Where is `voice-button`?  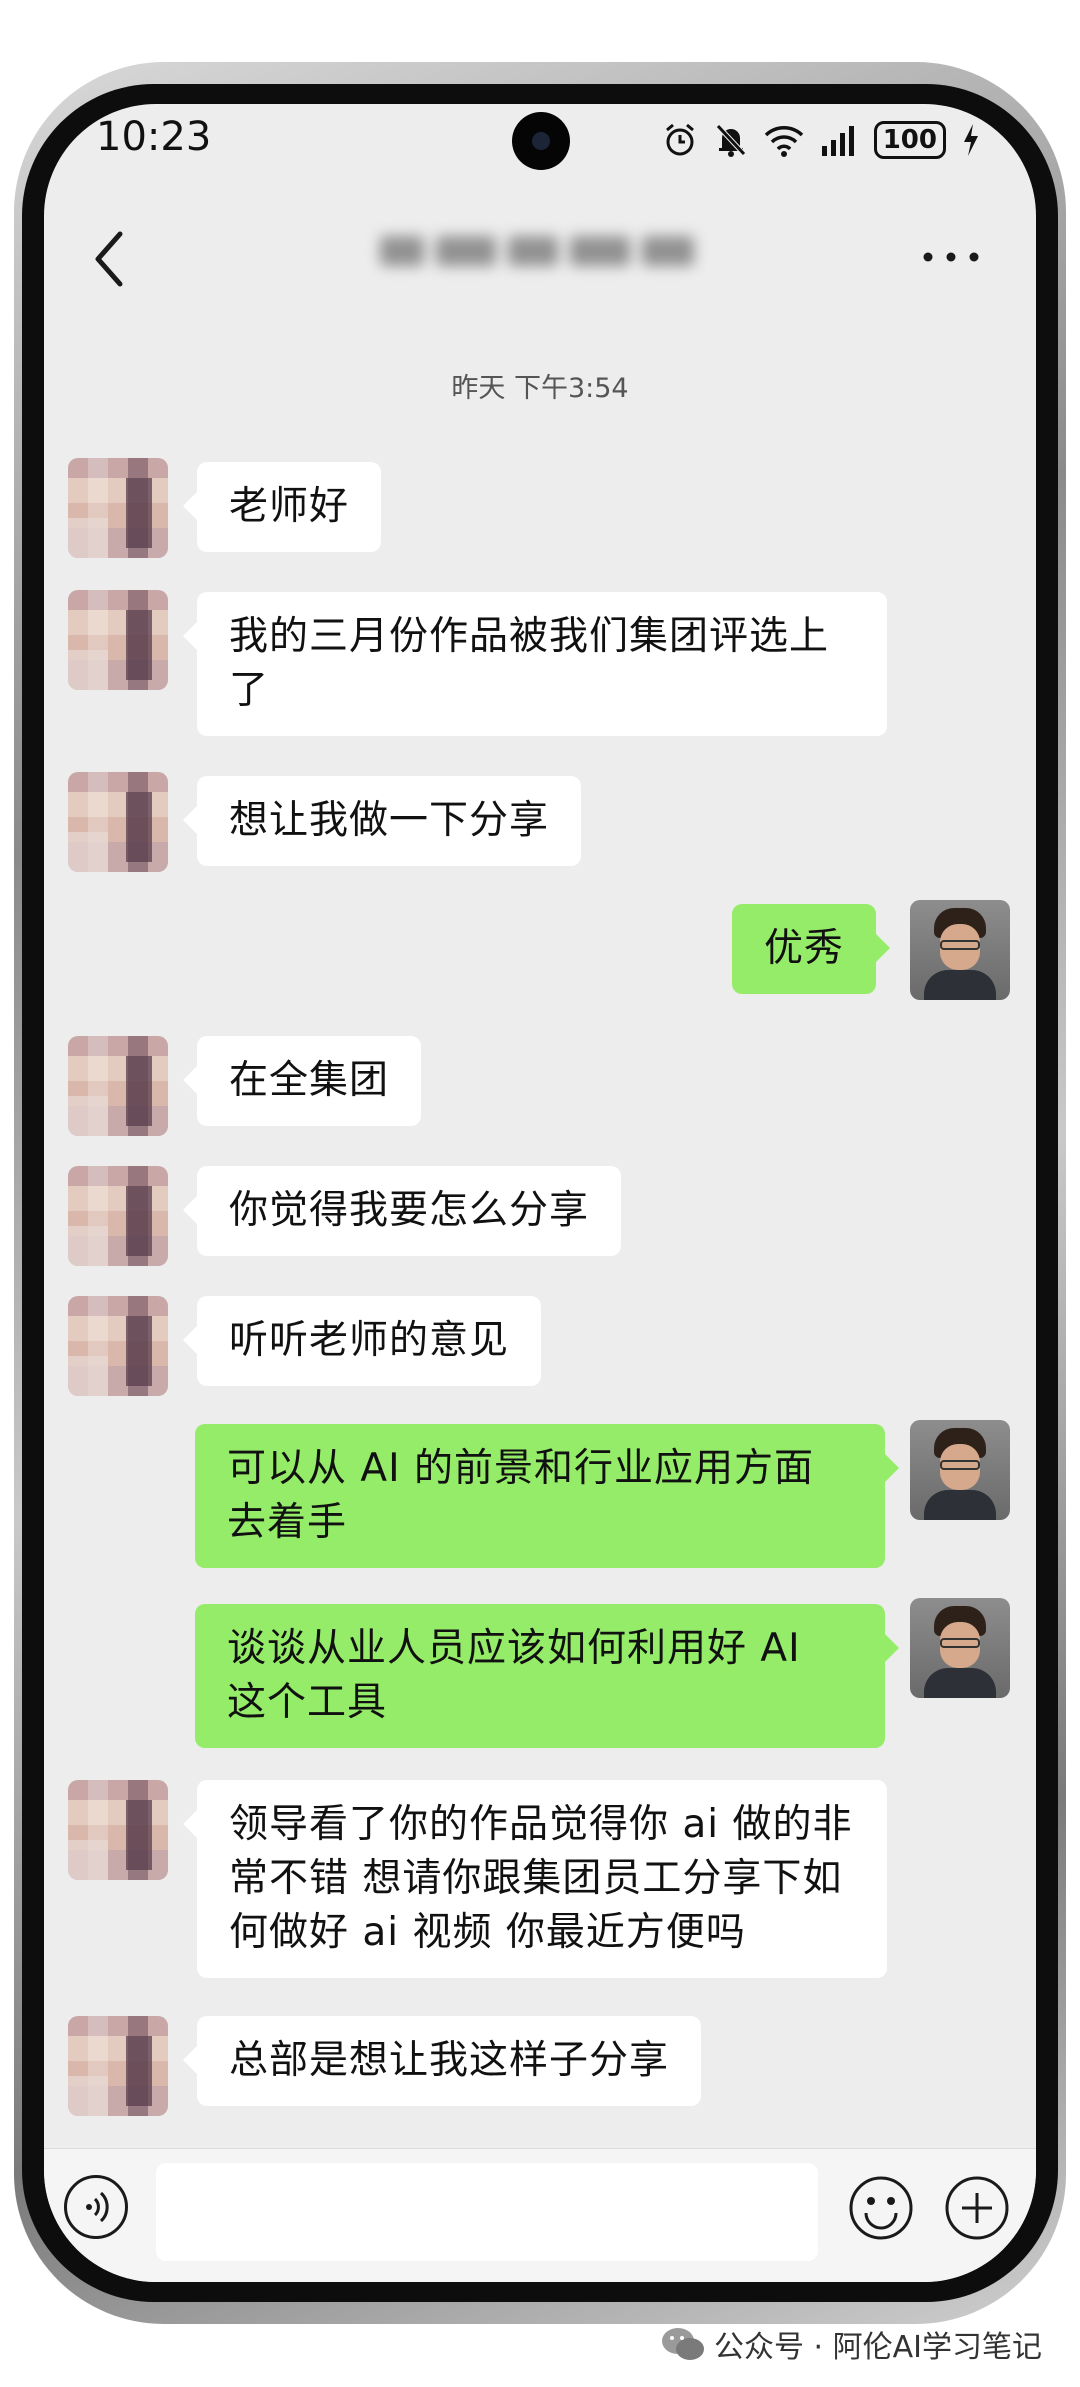
voice-button is located at coordinates (96, 2207).